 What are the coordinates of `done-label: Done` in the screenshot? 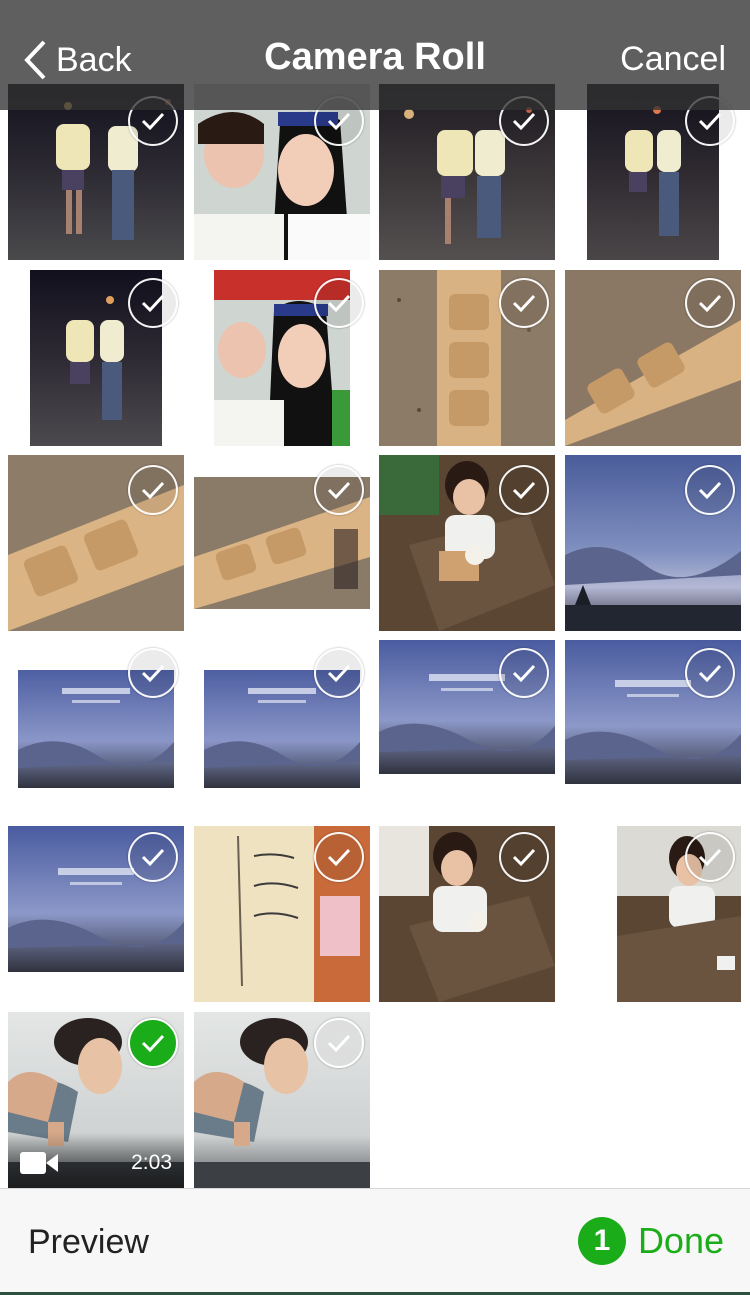 It's located at (680, 1240).